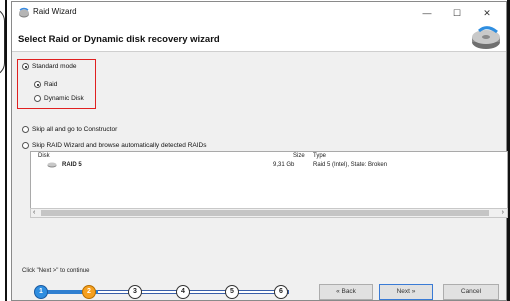  I want to click on close-button: ✕, so click(487, 13).